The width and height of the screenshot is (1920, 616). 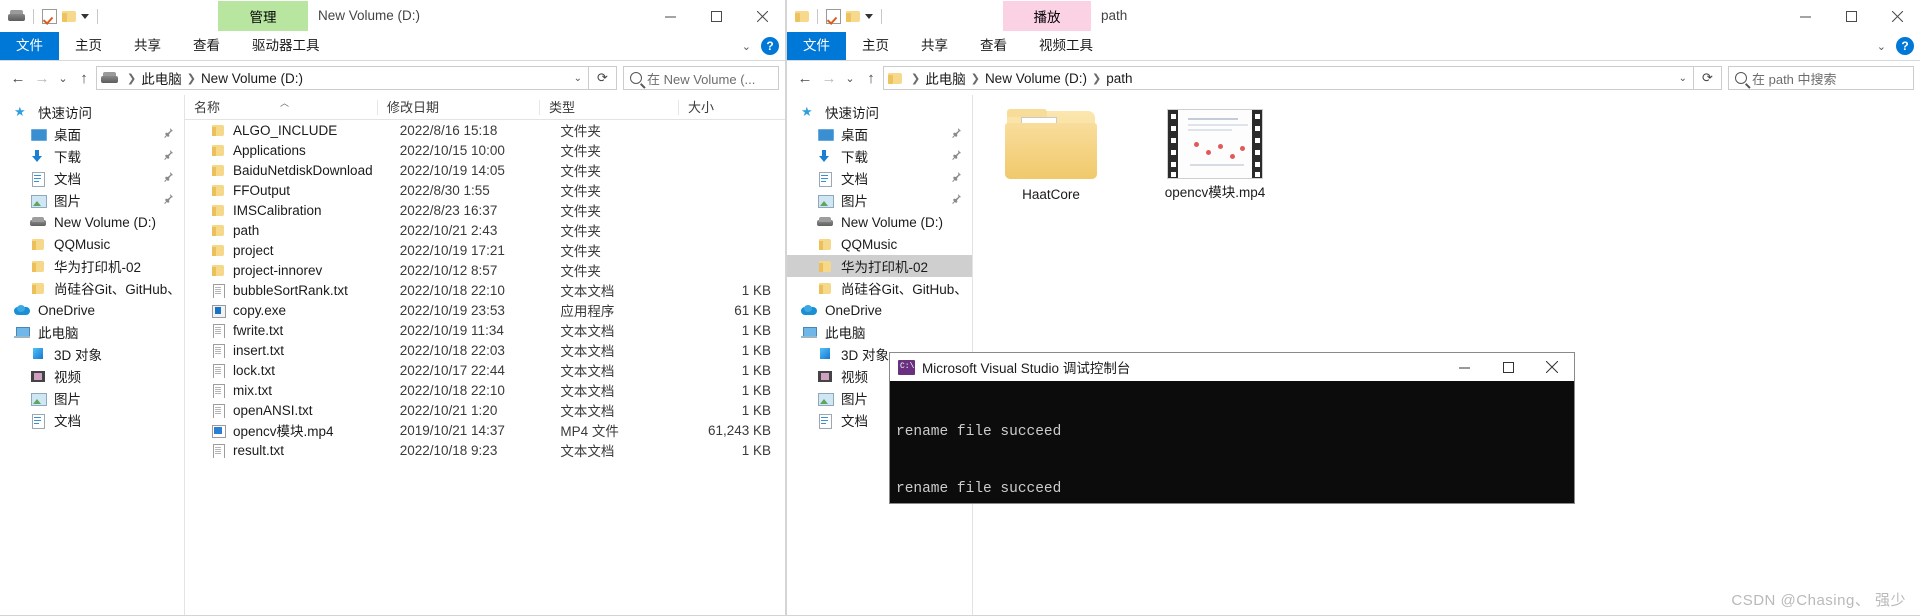 What do you see at coordinates (816, 46) in the screenshot?
I see `tab-file: 文件` at bounding box center [816, 46].